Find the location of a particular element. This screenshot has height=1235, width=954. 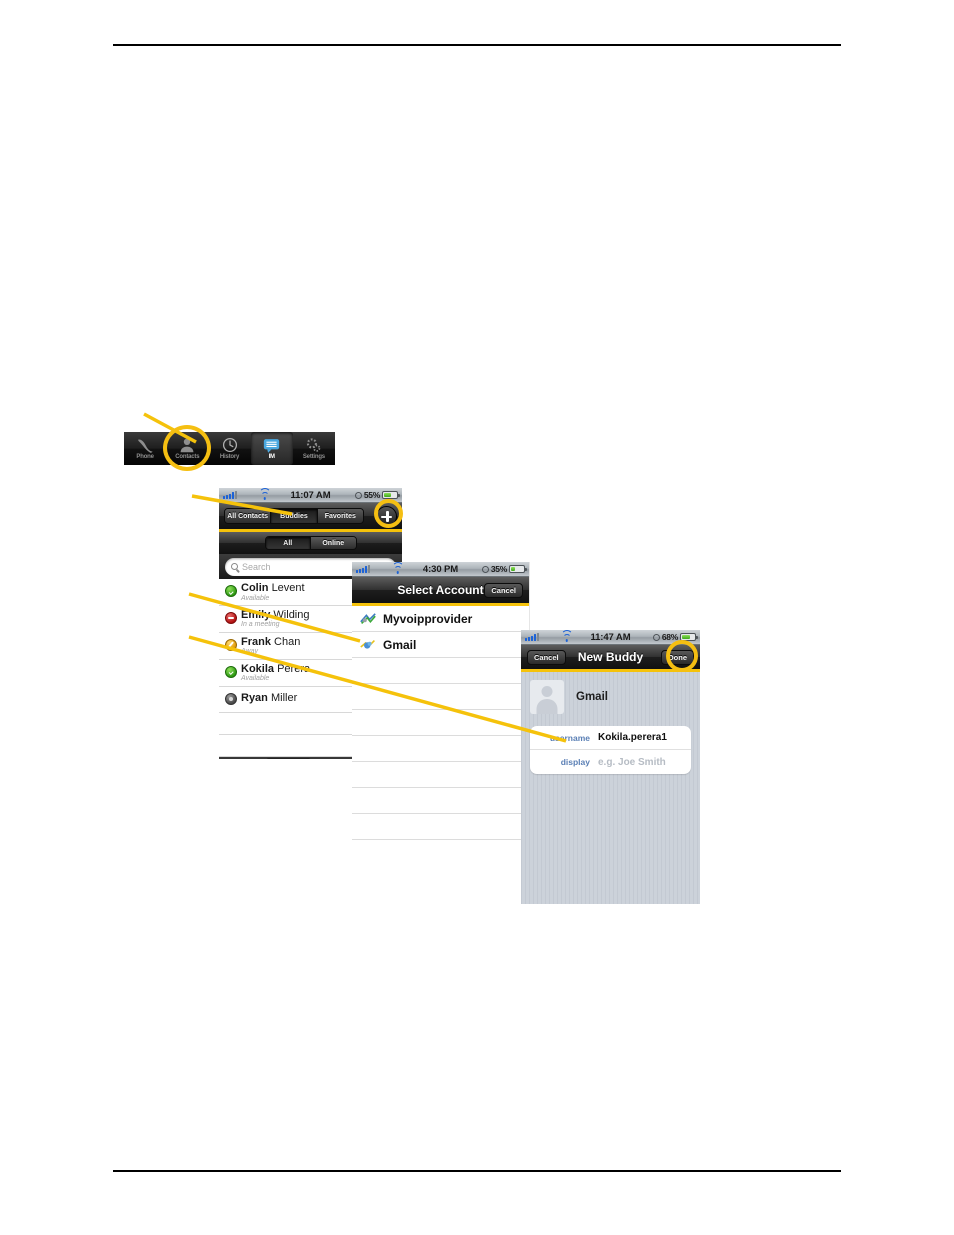

search-icon is located at coordinates (234, 566).